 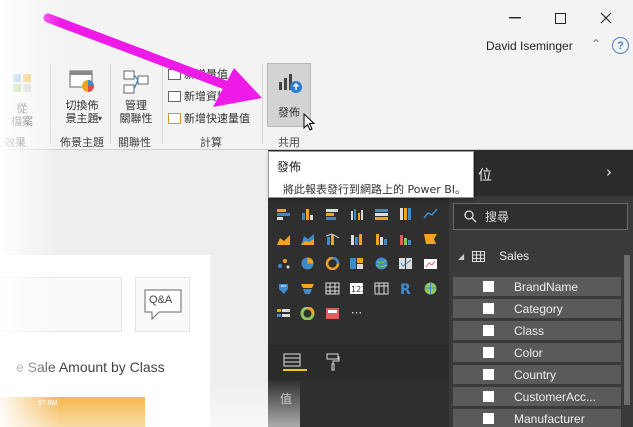 What do you see at coordinates (174, 118) in the screenshot?
I see `quick-measure-icon` at bounding box center [174, 118].